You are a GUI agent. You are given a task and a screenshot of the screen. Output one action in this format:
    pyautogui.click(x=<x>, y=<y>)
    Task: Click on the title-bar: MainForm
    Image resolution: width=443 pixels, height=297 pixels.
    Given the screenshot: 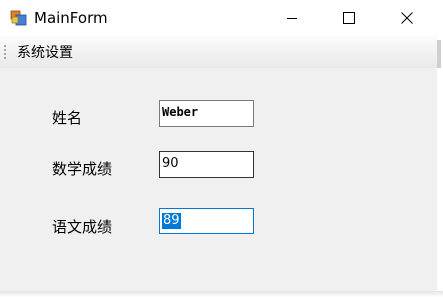 What is the action you would take?
    pyautogui.click(x=218, y=18)
    